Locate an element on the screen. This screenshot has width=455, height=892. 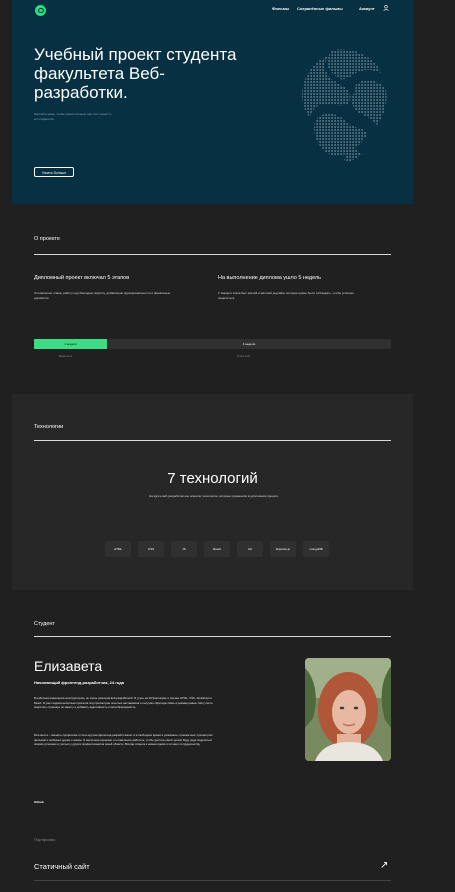
tech-divider is located at coordinates (212, 440).